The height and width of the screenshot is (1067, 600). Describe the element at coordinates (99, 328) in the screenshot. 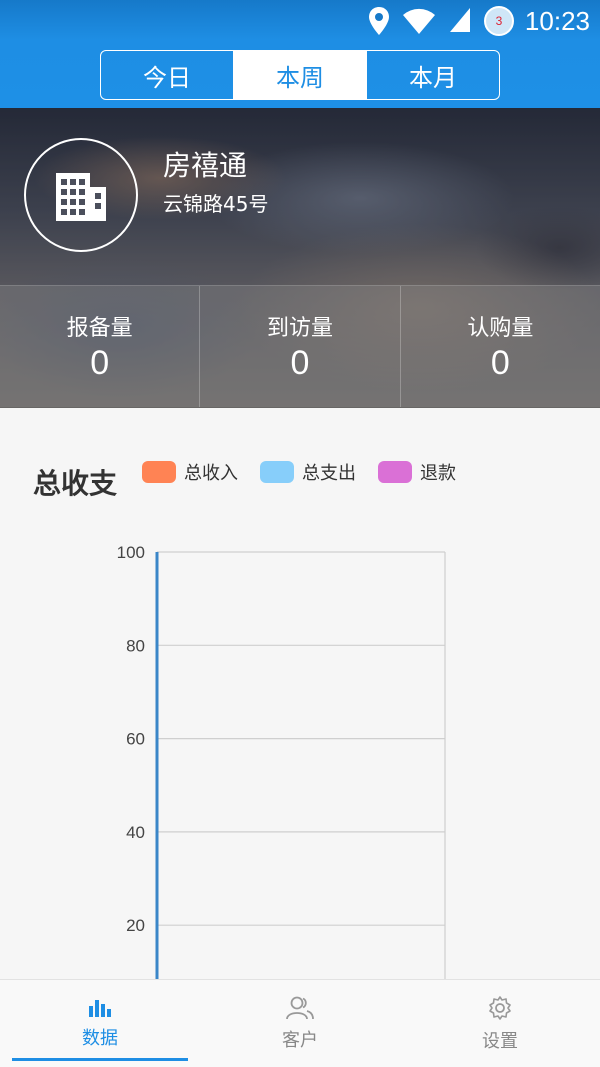

I see `stat-label: 报备量` at that location.